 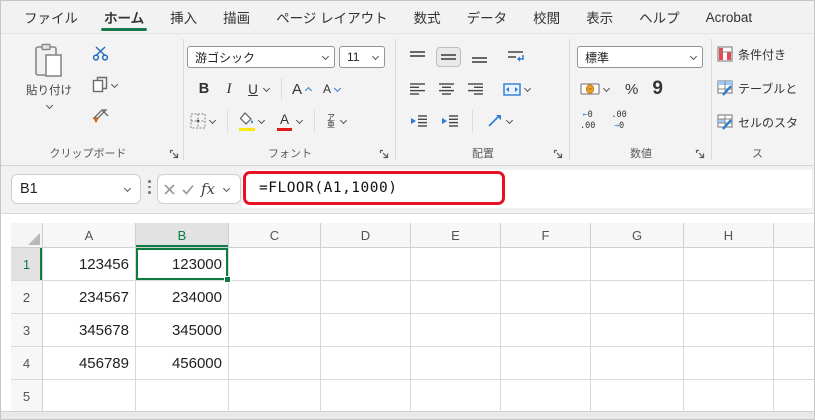 I want to click on align-middle-button, so click(x=448, y=57).